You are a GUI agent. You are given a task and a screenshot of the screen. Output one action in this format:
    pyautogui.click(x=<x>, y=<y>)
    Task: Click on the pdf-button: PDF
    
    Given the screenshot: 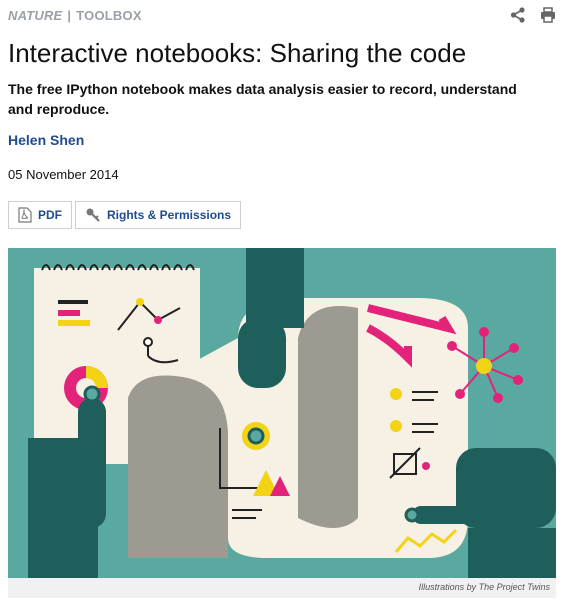 What is the action you would take?
    pyautogui.click(x=40, y=215)
    